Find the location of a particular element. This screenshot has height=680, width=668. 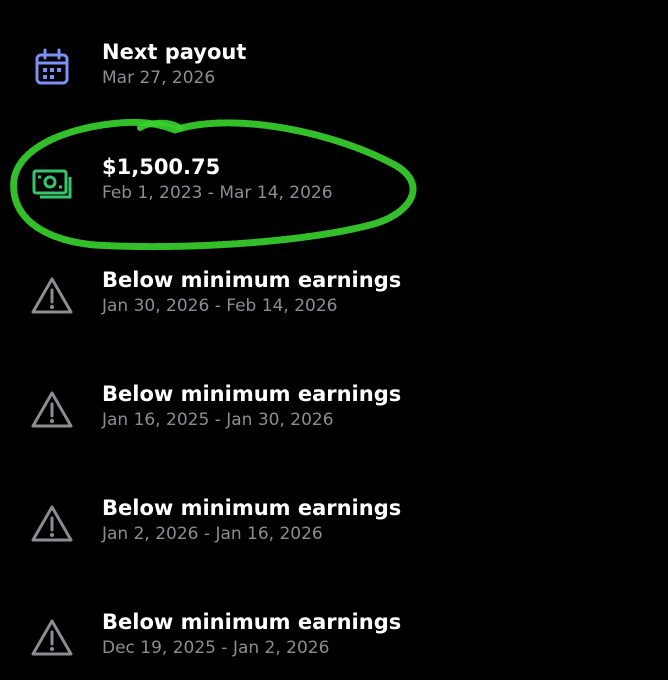

next-payout-row: Next payout Mar 27, 2026 is located at coordinates (334, 80).